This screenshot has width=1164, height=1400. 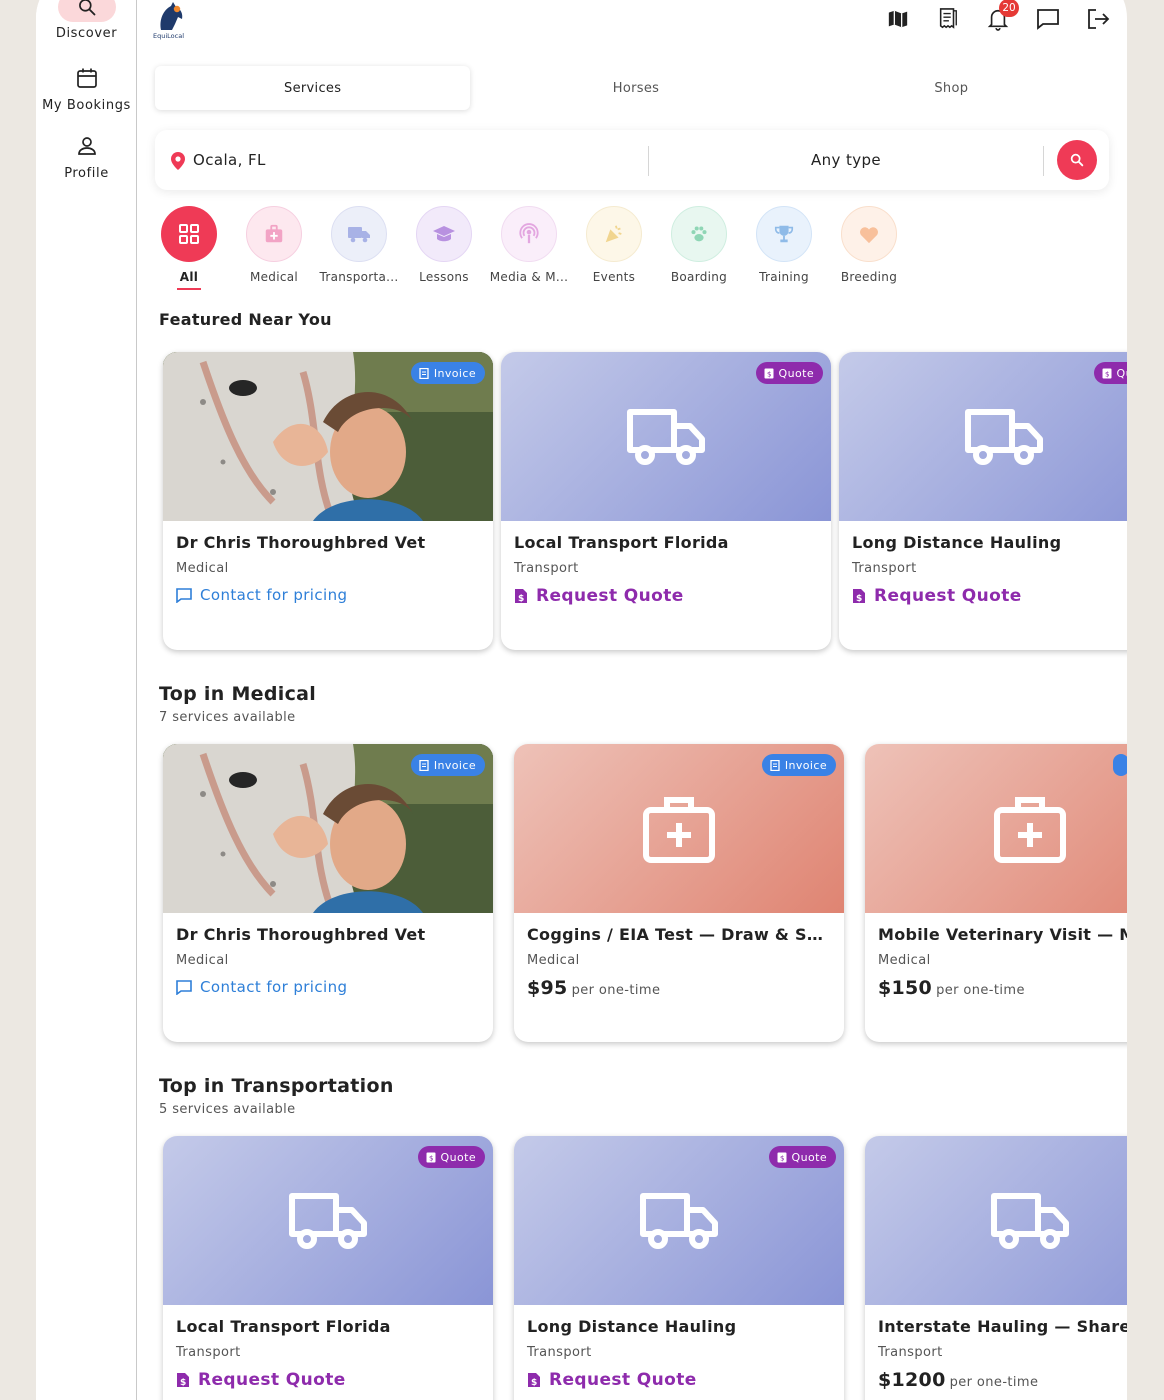 I want to click on service-title: Dr Chris Thoroughbred Vet, so click(x=301, y=934).